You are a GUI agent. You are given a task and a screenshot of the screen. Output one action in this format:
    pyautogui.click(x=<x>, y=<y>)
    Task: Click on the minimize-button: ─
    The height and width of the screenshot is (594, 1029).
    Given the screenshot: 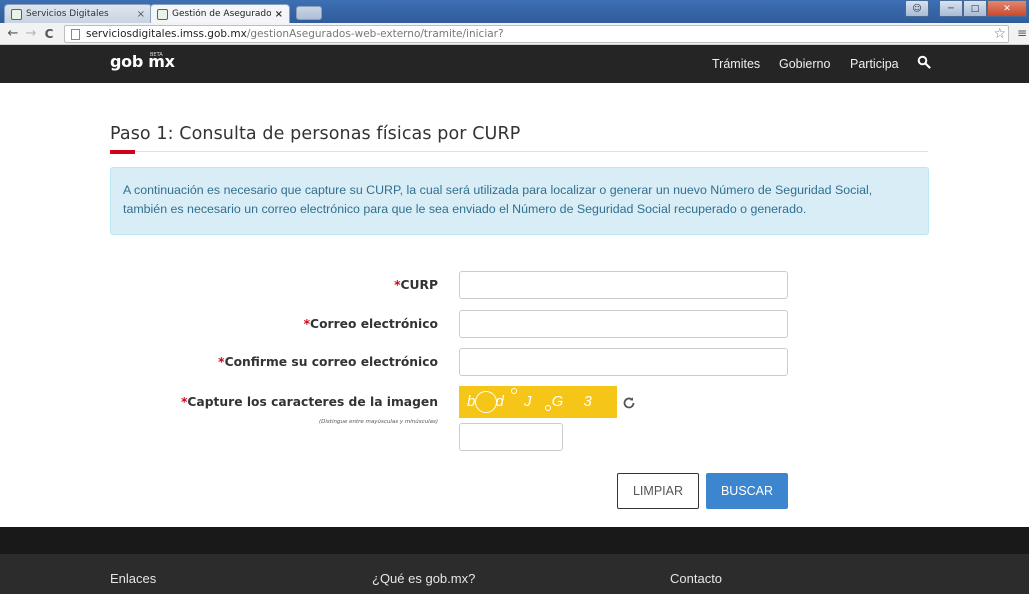 What is the action you would take?
    pyautogui.click(x=951, y=8)
    